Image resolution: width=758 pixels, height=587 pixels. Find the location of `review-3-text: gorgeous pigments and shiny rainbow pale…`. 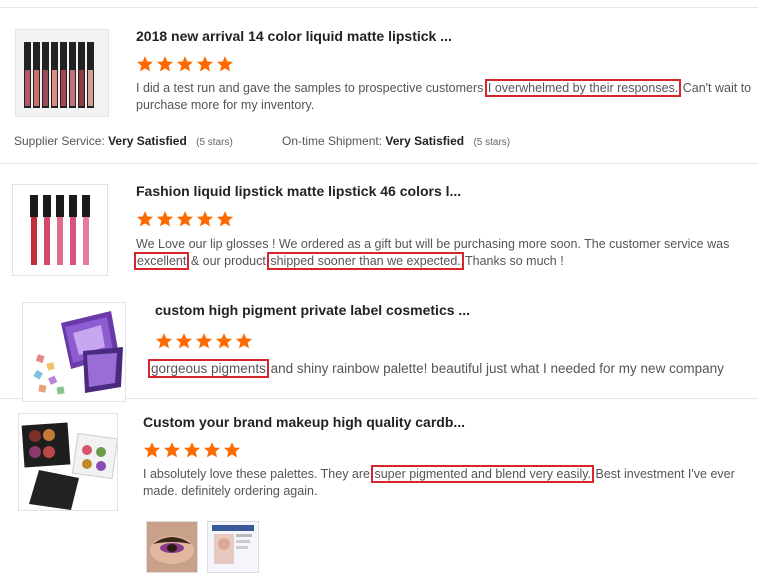

review-3-text: gorgeous pigments and shiny rainbow pale… is located at coordinates (451, 368).